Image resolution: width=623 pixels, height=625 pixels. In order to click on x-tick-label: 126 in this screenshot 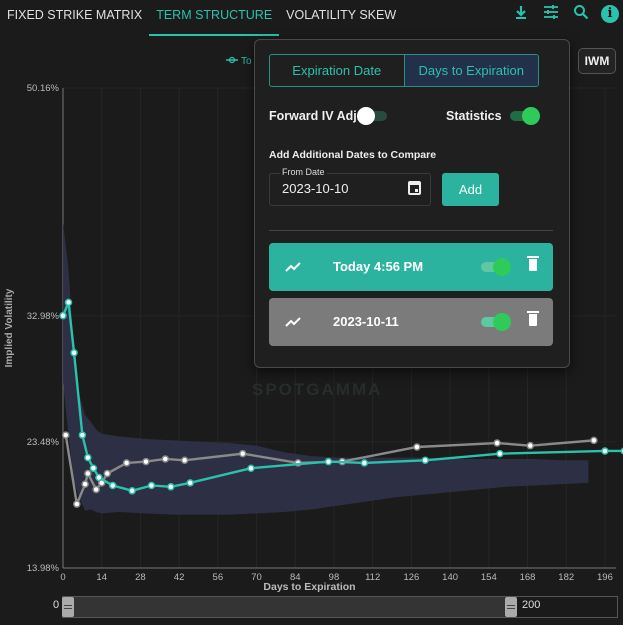, I will do `click(411, 577)`.